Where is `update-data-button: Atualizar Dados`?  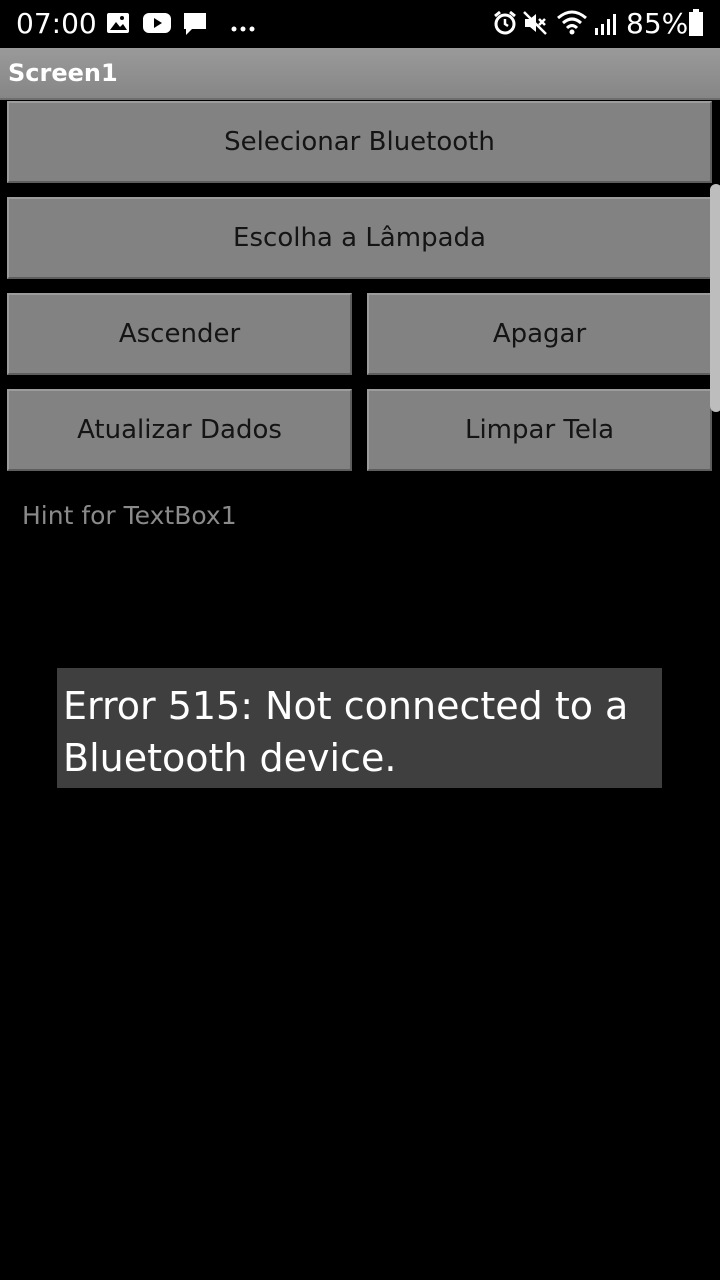 update-data-button: Atualizar Dados is located at coordinates (179, 430).